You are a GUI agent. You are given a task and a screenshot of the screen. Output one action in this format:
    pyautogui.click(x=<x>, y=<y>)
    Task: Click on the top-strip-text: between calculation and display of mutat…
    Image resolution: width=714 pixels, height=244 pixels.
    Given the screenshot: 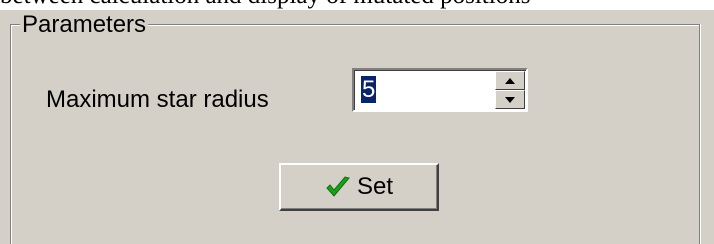 What is the action you would take?
    pyautogui.click(x=265, y=4)
    